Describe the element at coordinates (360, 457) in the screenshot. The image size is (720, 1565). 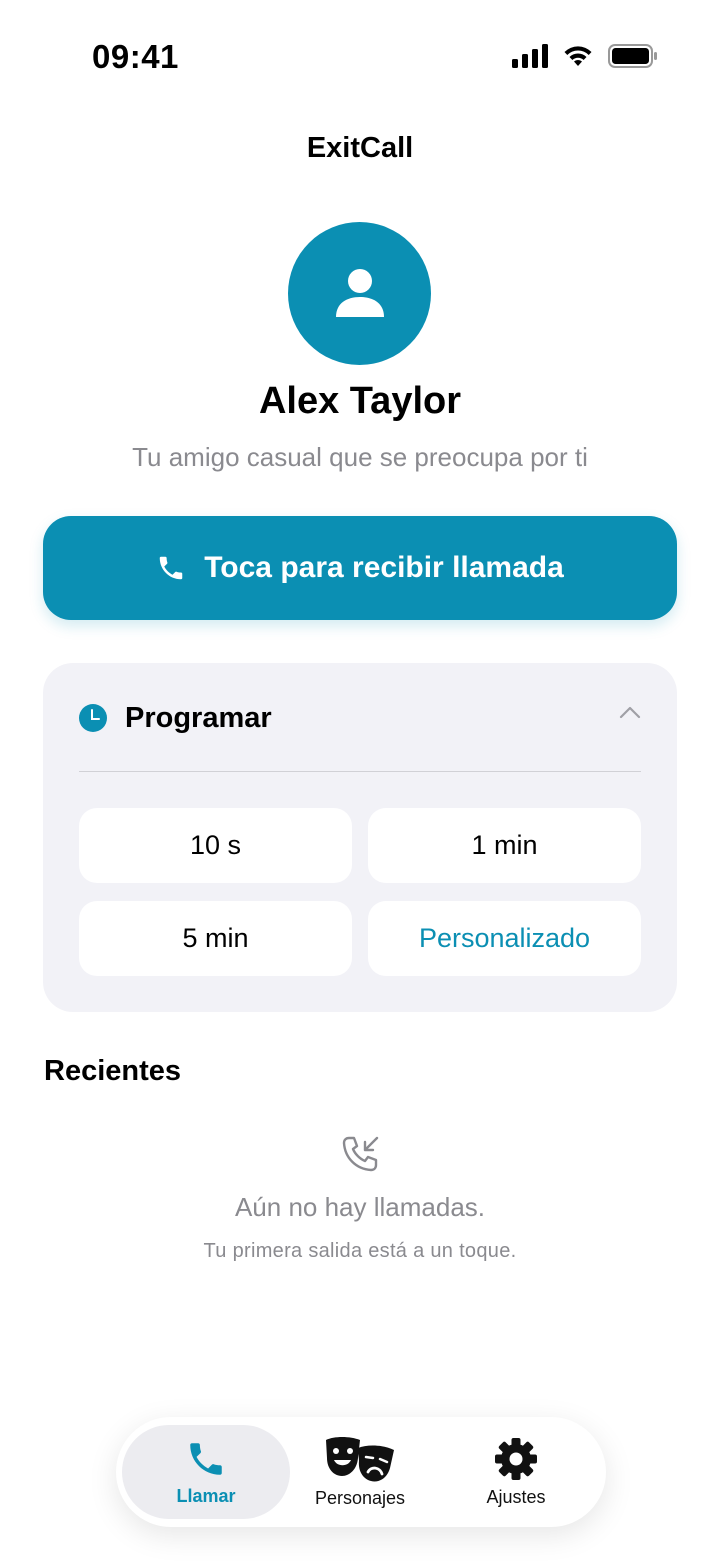
I see `caller-description: Tu amigo casual que se preocupa por ti` at that location.